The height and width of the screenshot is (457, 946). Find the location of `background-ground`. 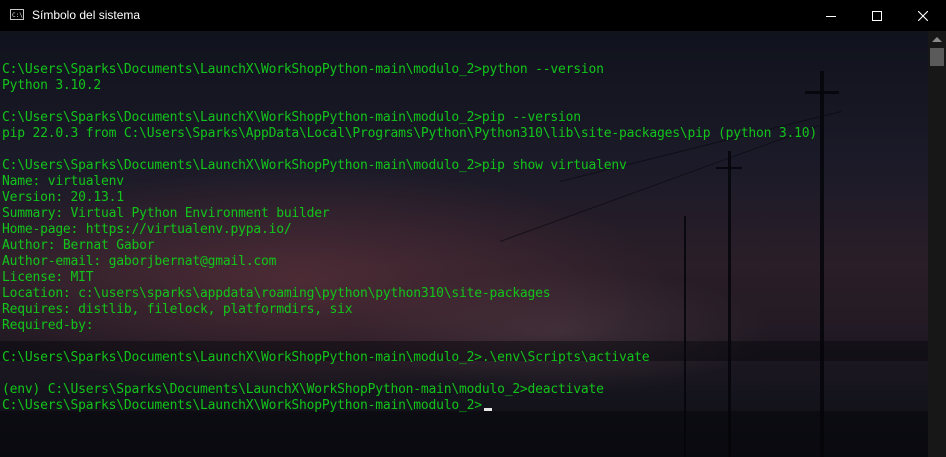

background-ground is located at coordinates (464, 434).